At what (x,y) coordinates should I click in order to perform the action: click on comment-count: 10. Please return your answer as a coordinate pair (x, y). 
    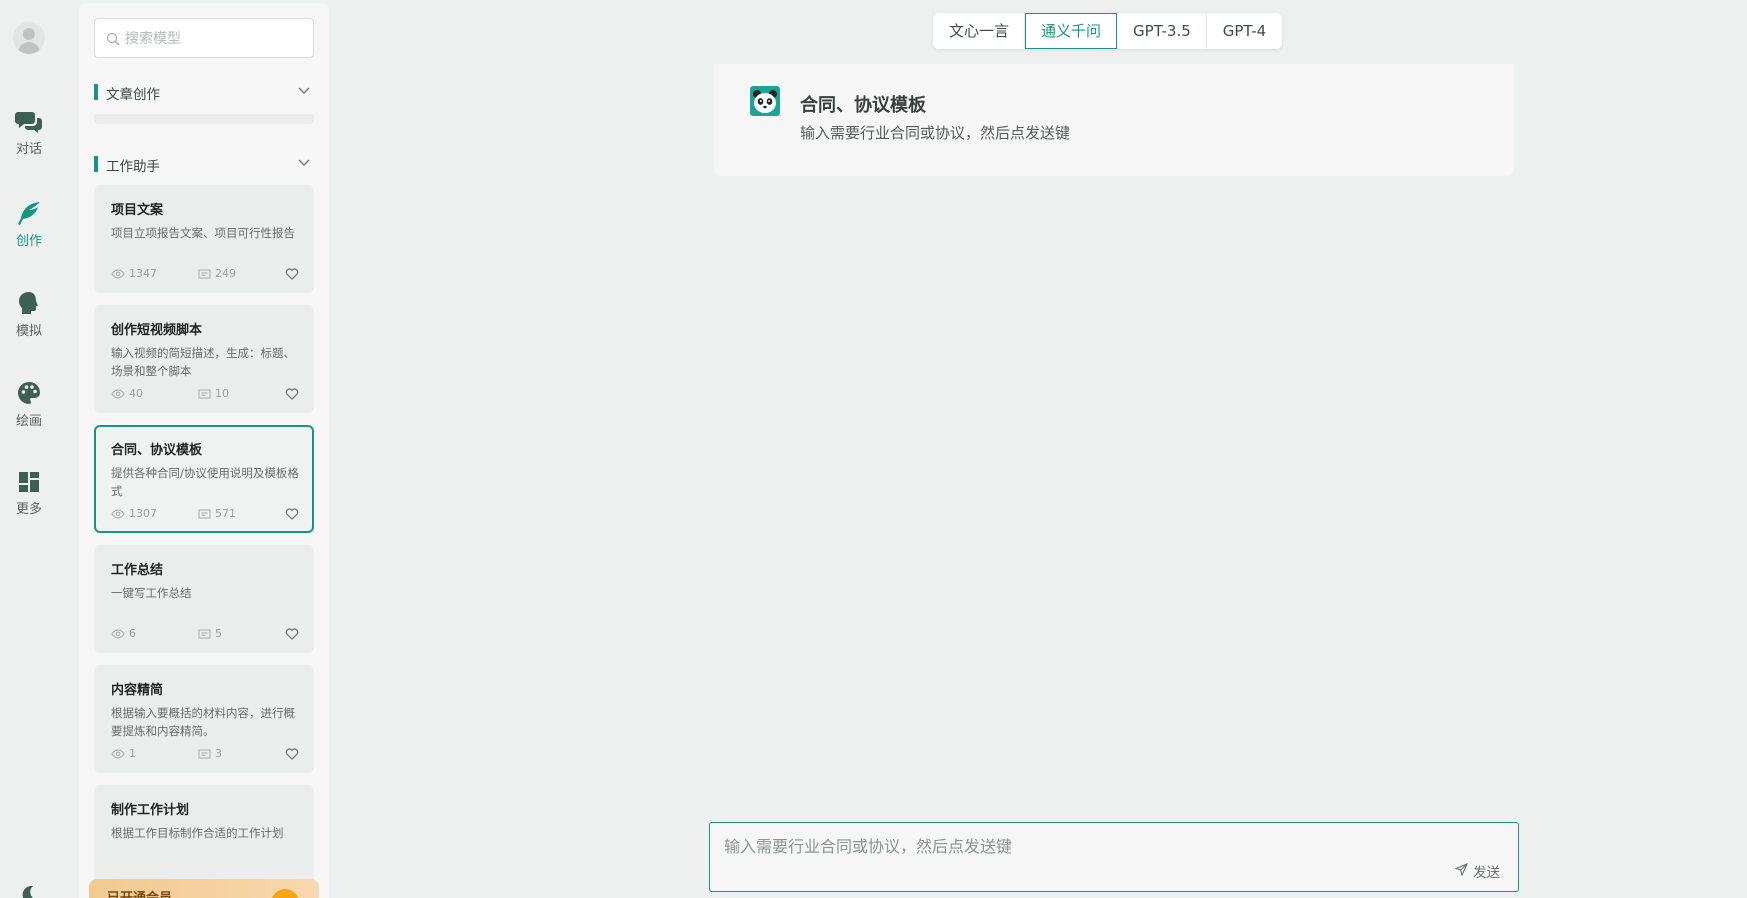
    Looking at the image, I should click on (222, 393).